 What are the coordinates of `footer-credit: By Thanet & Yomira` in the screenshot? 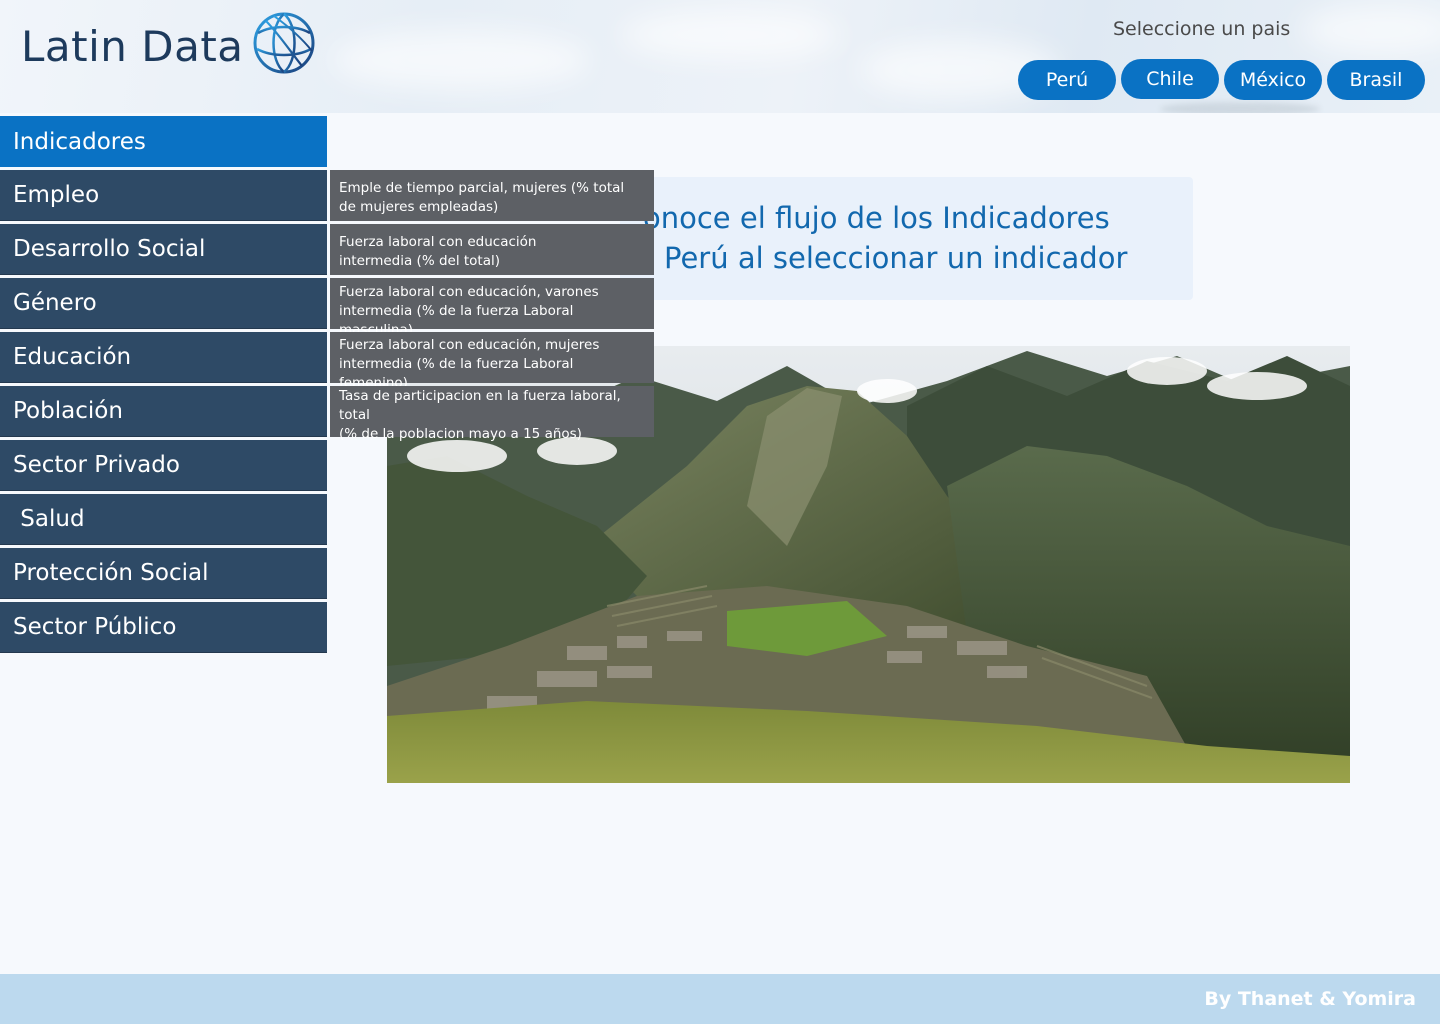 It's located at (1310, 999).